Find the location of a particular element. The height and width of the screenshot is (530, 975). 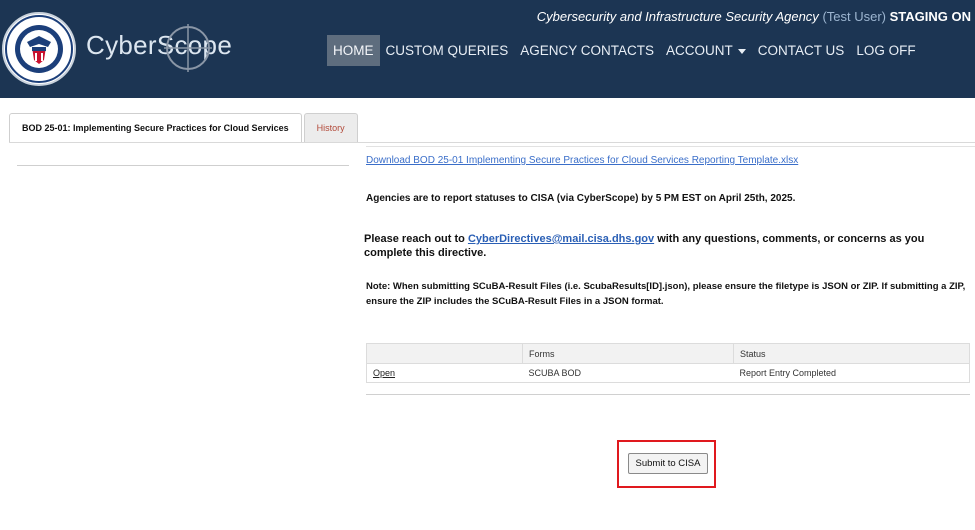

reach-prefix: Please reach out to is located at coordinates (416, 239).